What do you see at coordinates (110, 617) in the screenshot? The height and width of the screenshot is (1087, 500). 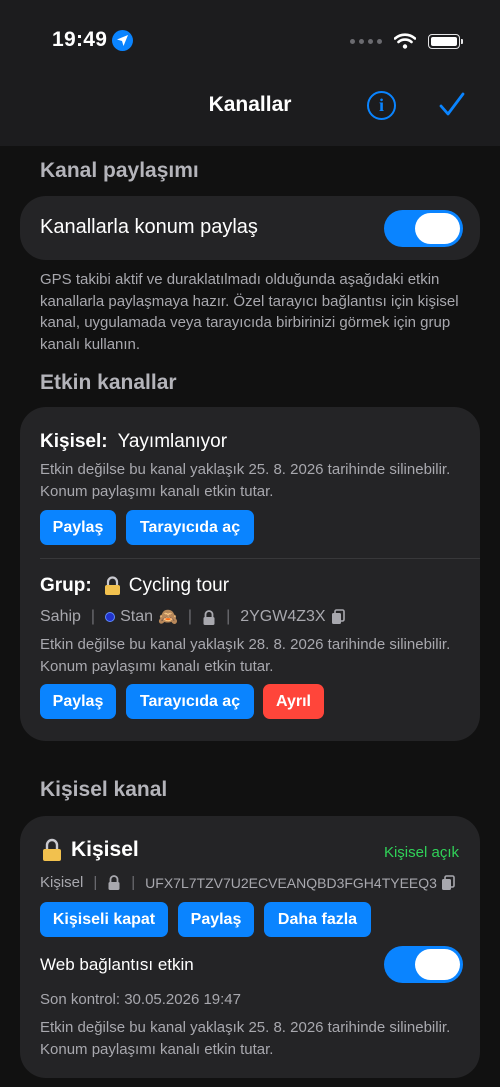 I see `member-color-dot` at bounding box center [110, 617].